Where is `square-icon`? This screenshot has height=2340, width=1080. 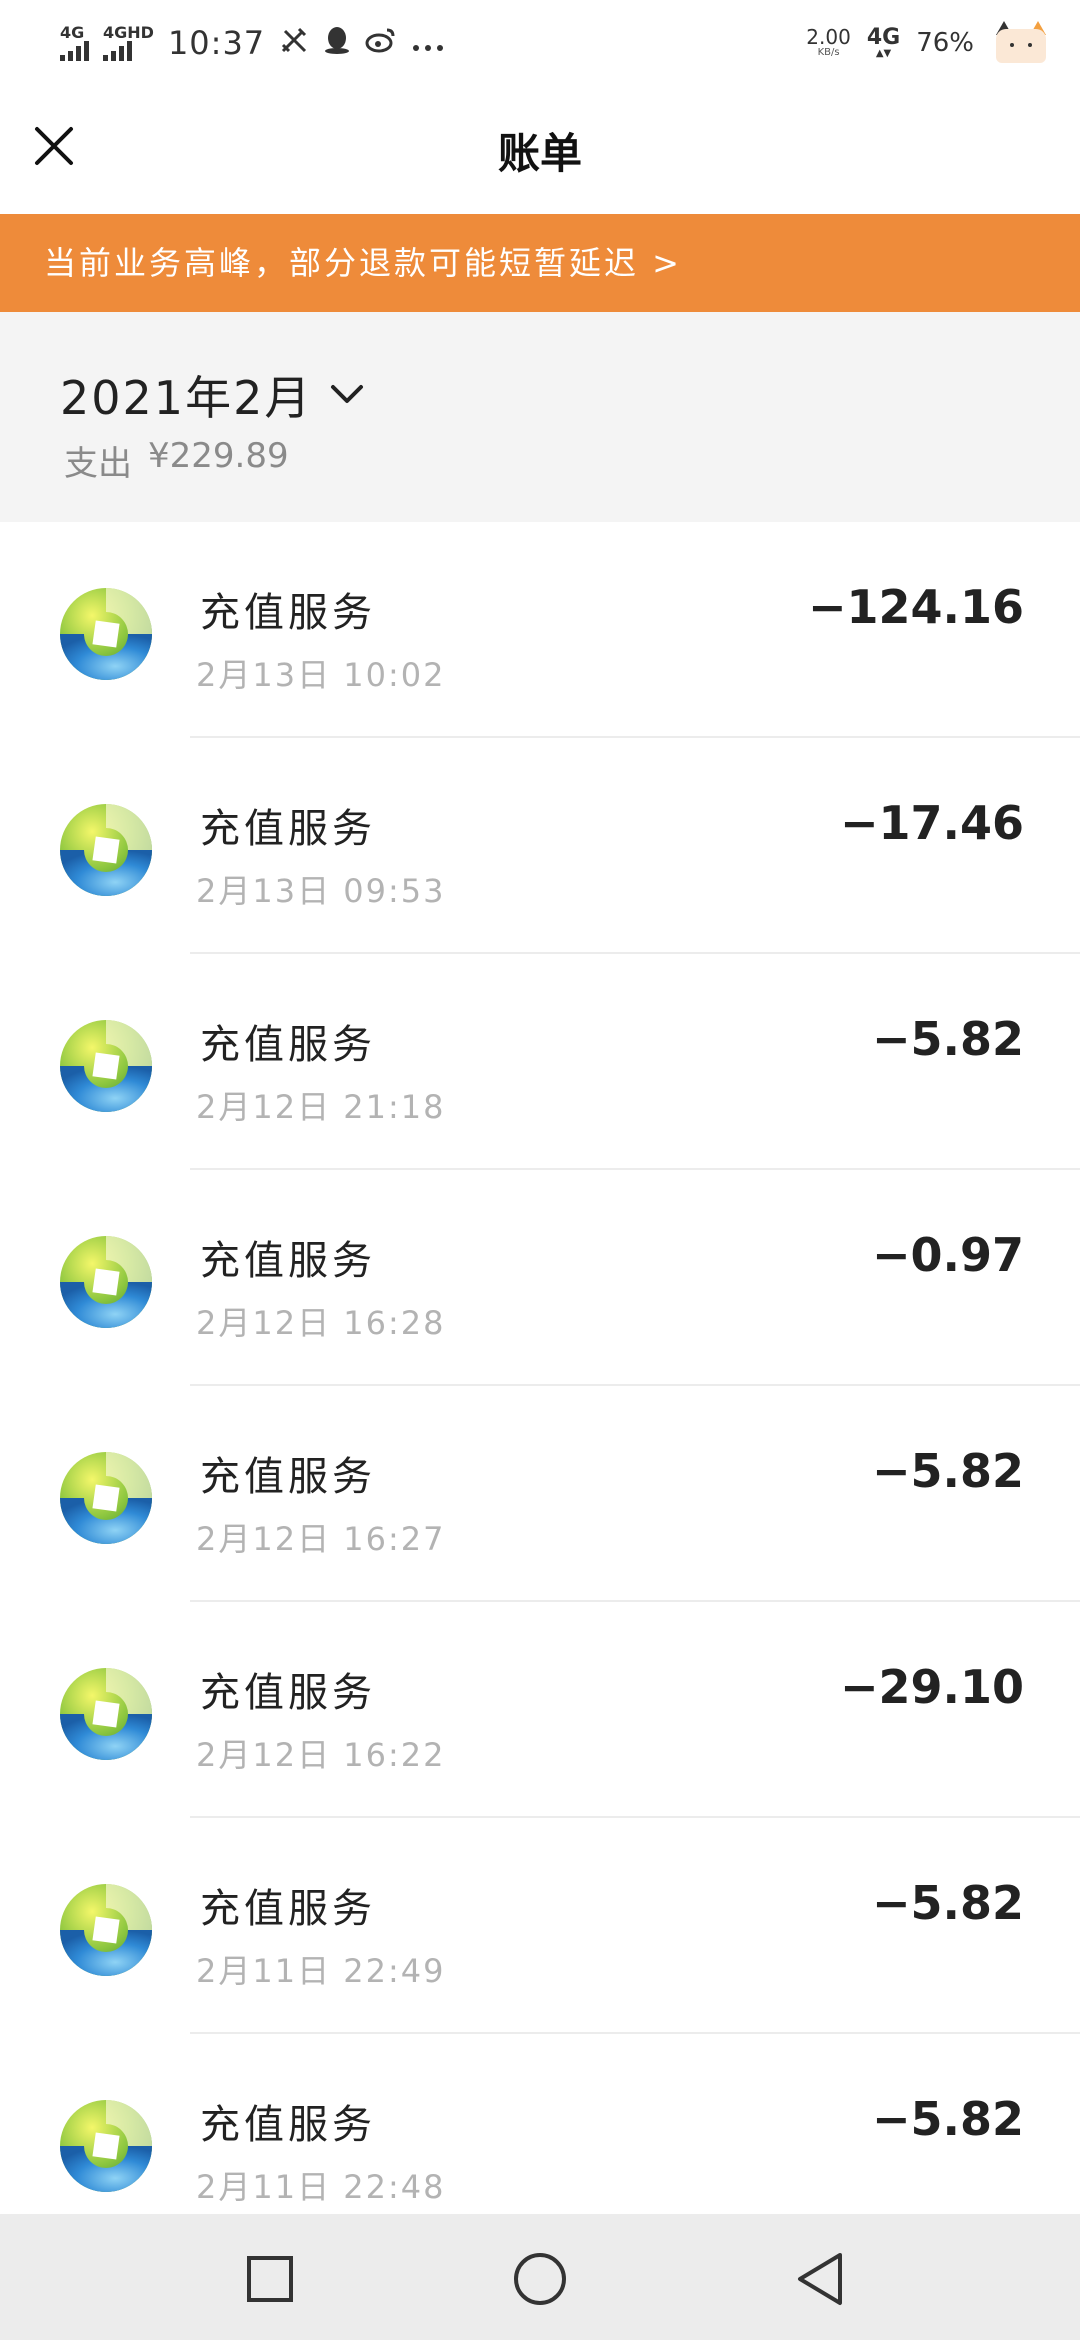
square-icon is located at coordinates (270, 2279).